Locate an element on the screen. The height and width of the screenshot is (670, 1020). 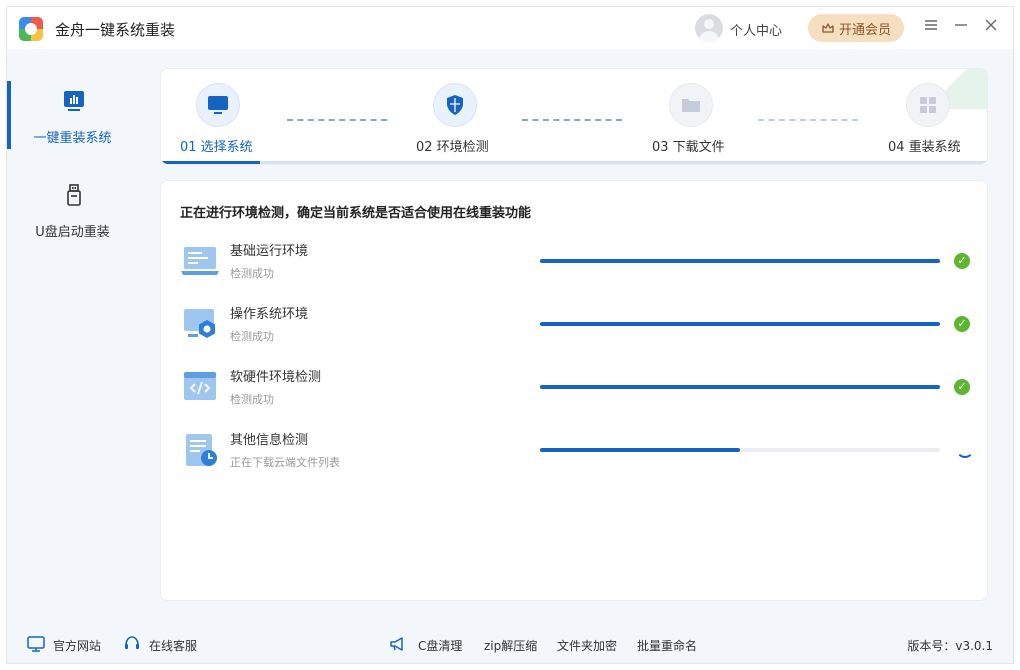
close-button is located at coordinates (991, 27).